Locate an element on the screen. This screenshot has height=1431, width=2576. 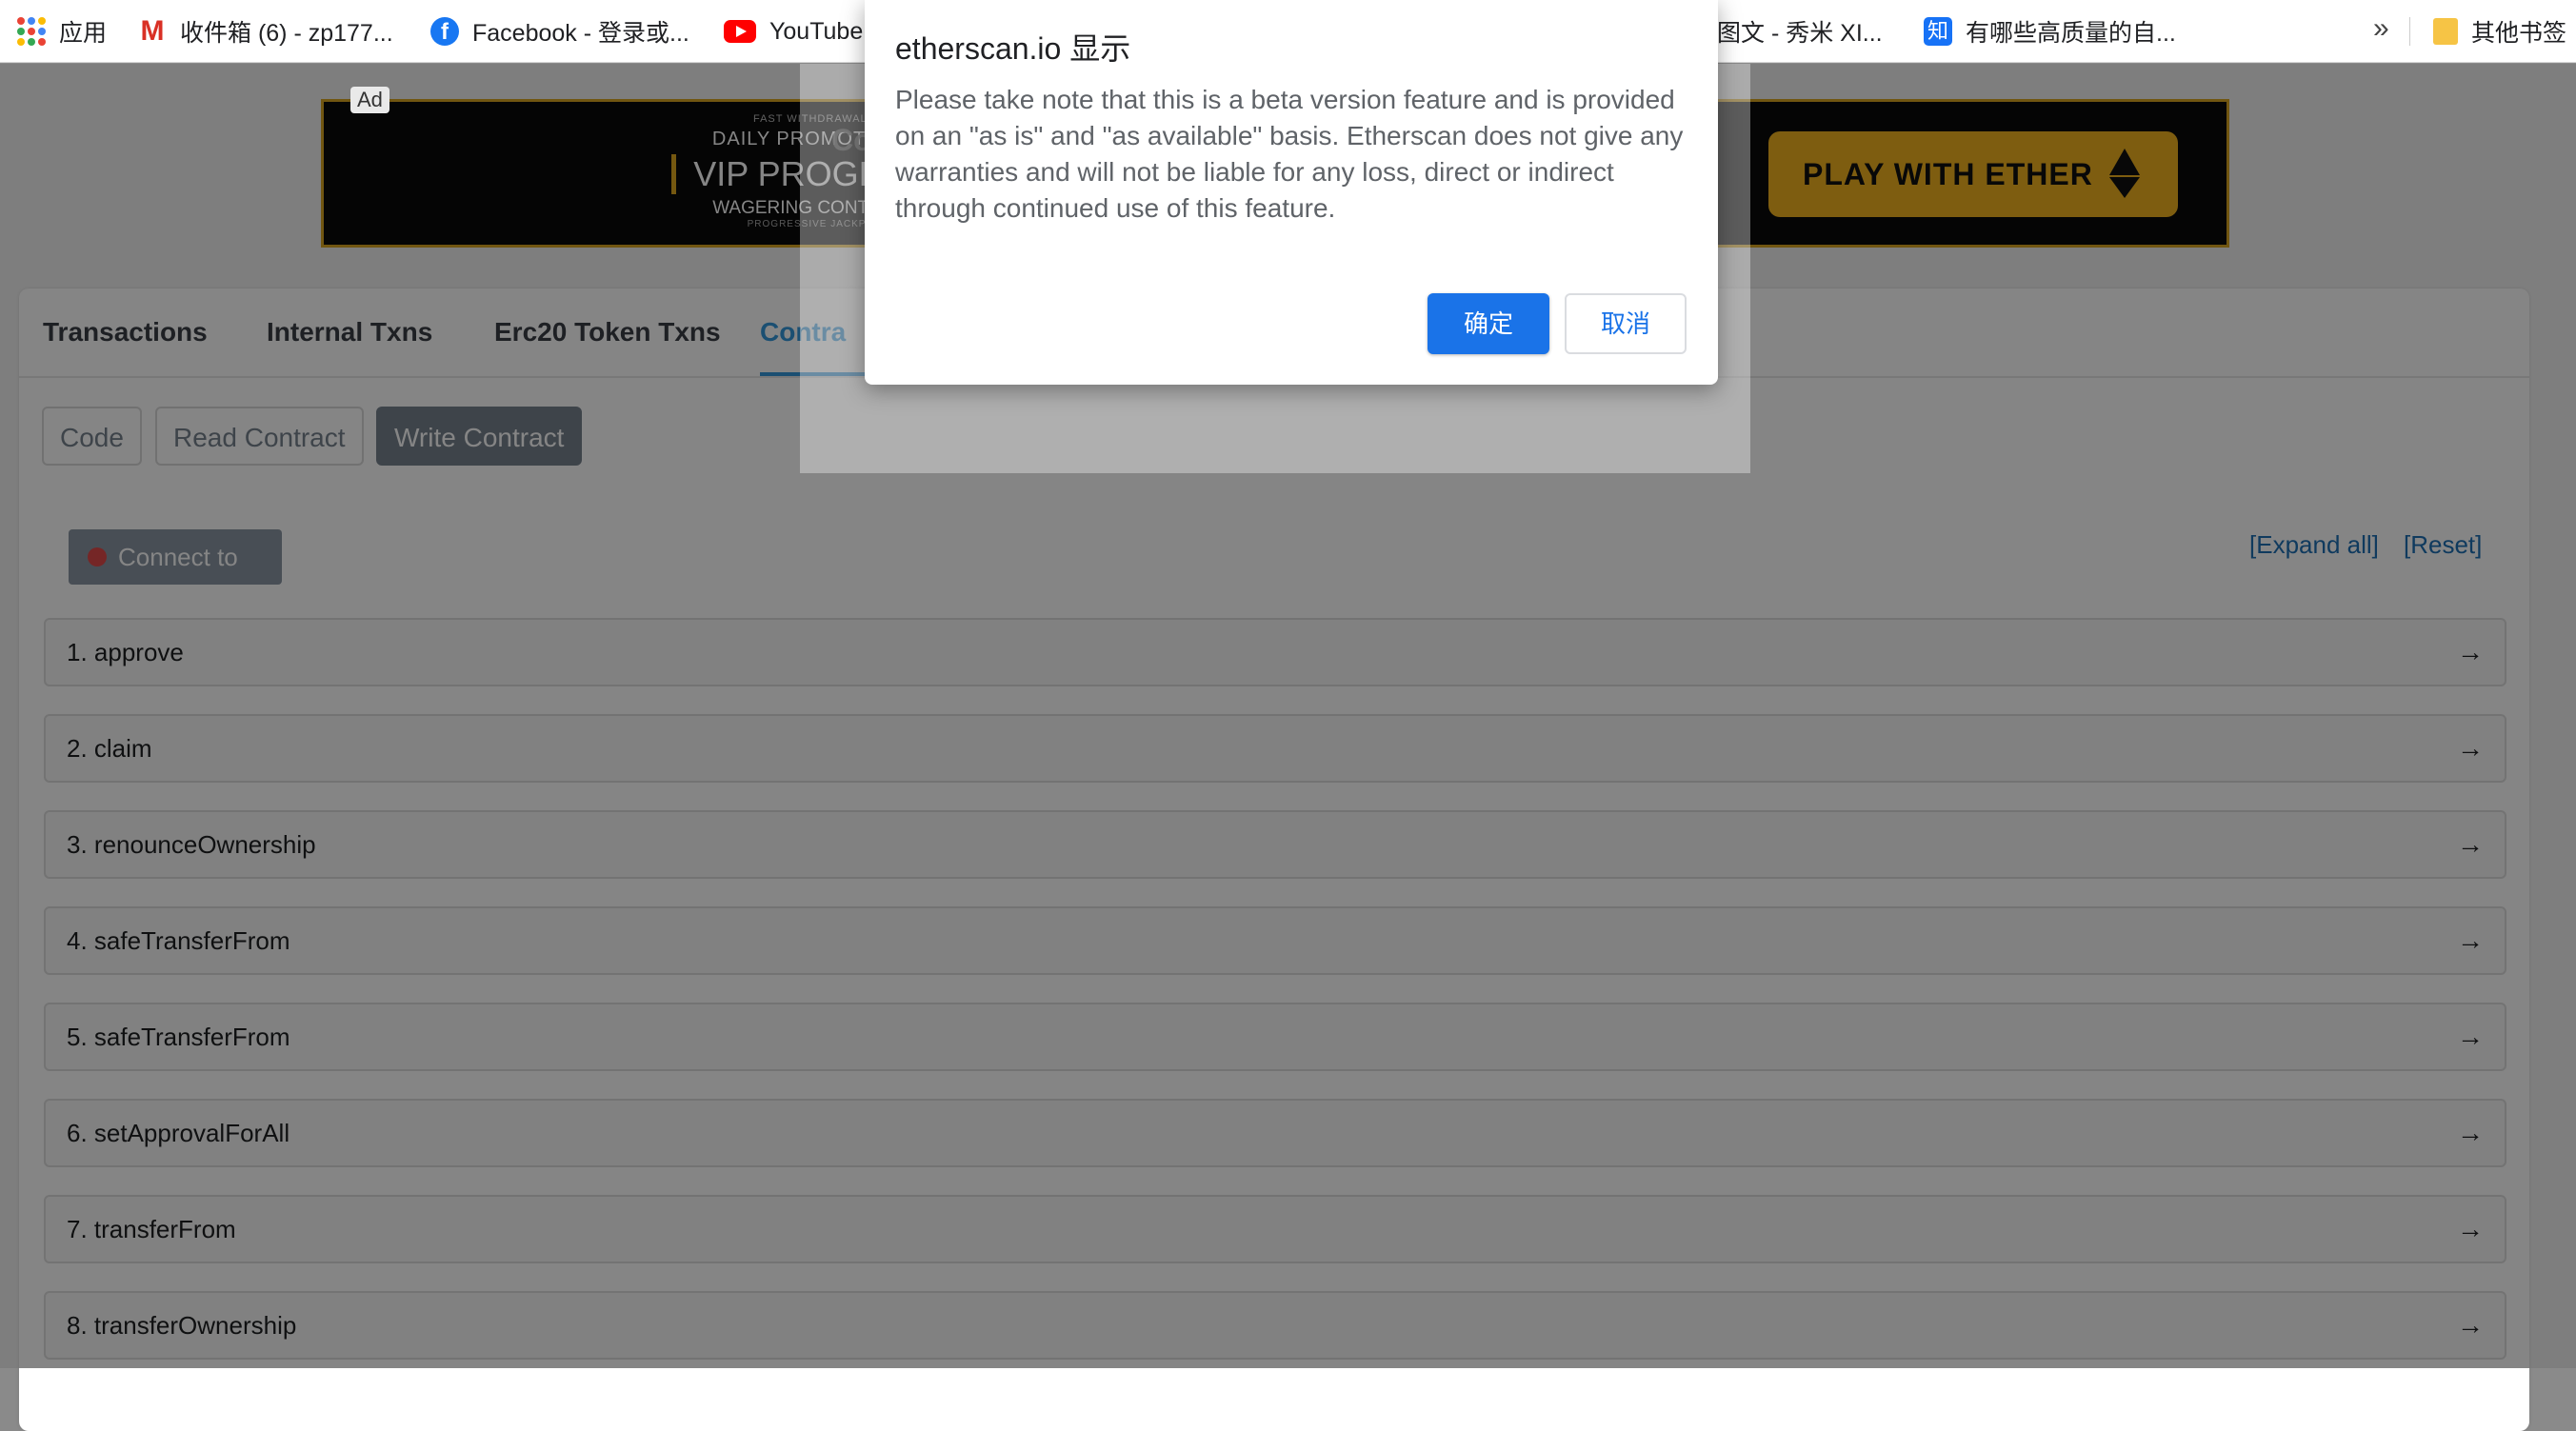
gmail-icon: M is located at coordinates (152, 31).